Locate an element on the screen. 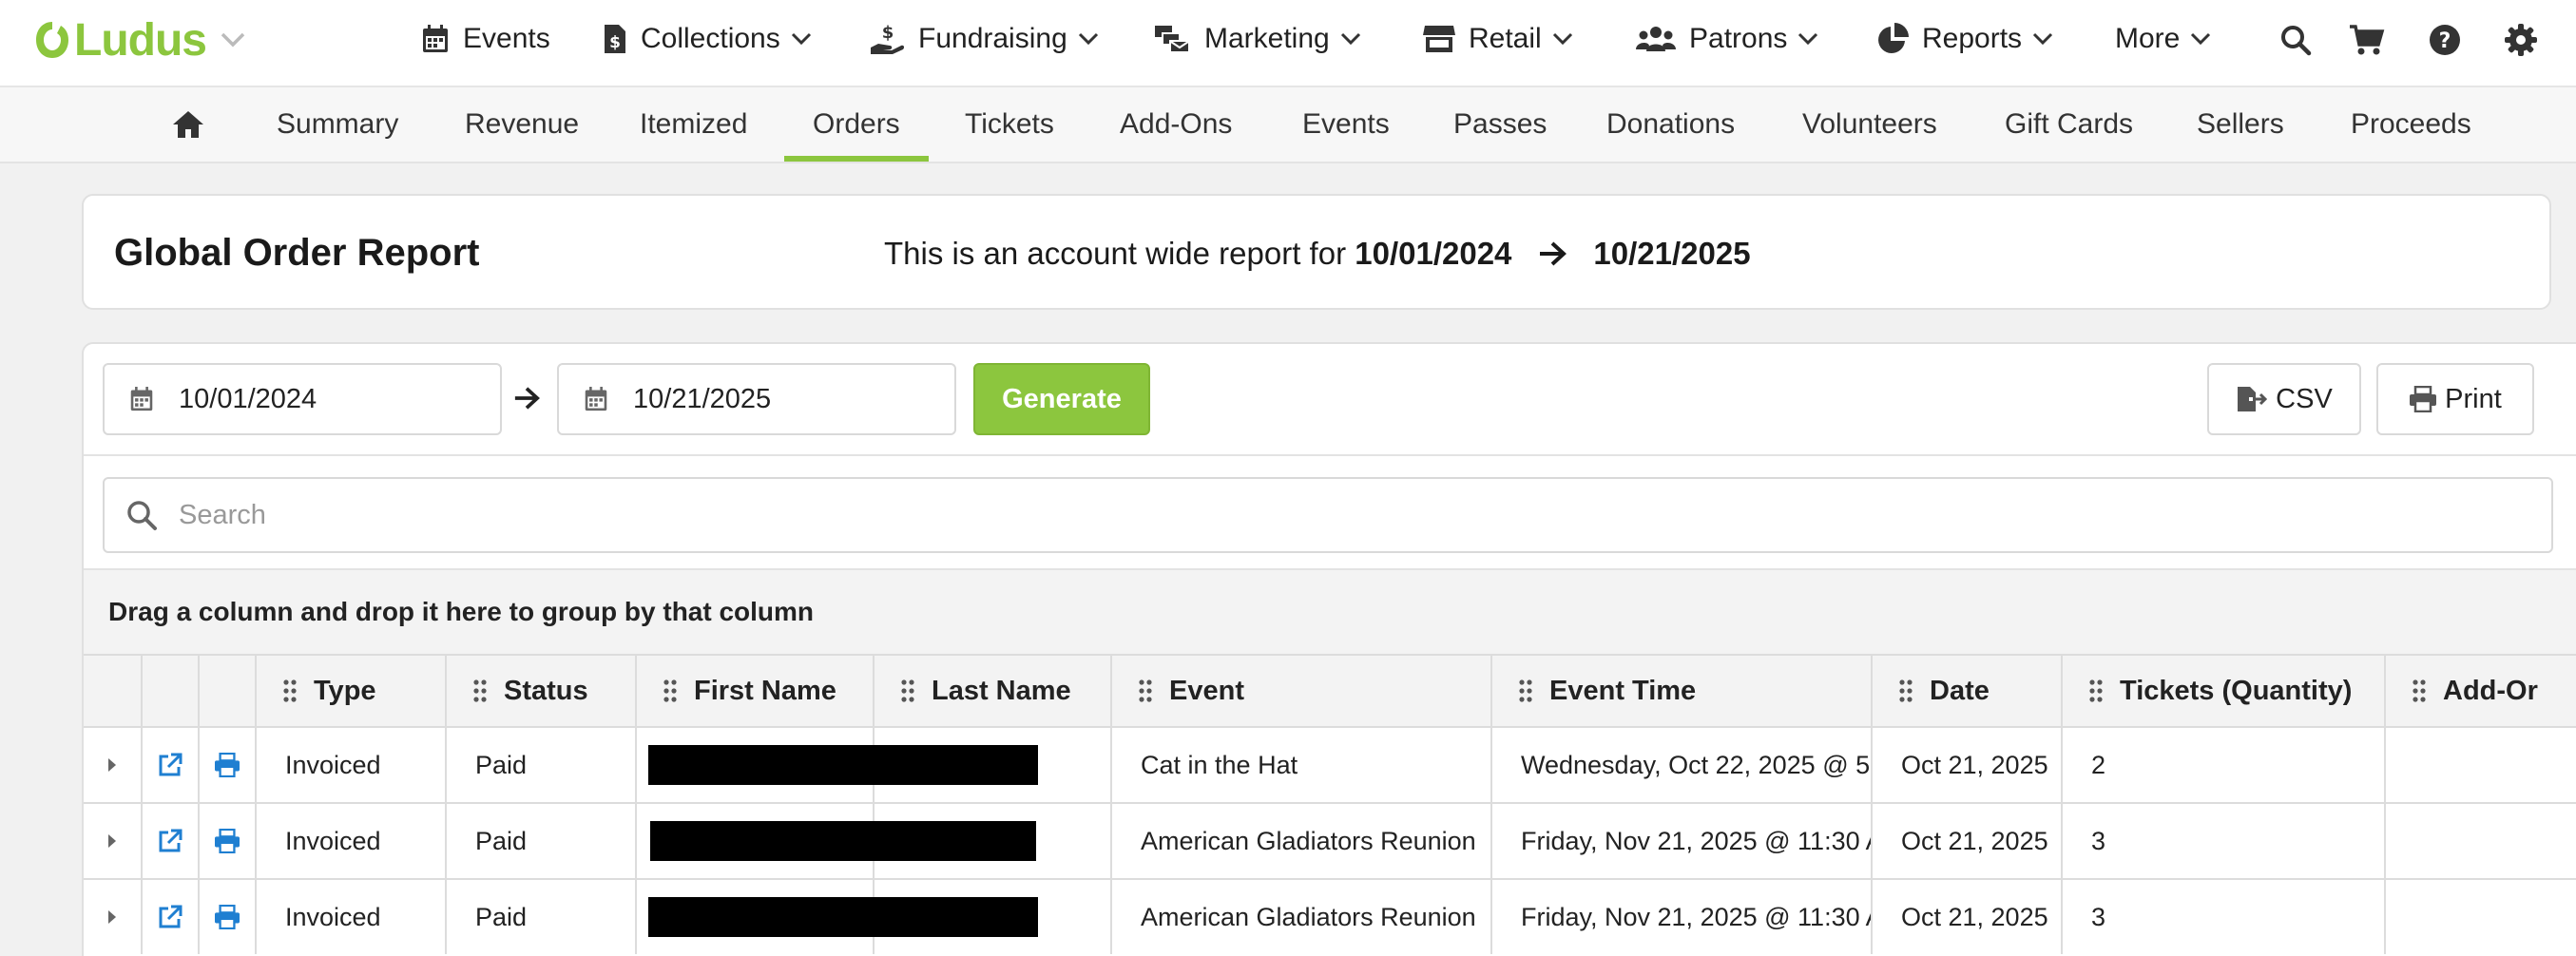 Image resolution: width=2576 pixels, height=956 pixels. search-button is located at coordinates (2295, 40).